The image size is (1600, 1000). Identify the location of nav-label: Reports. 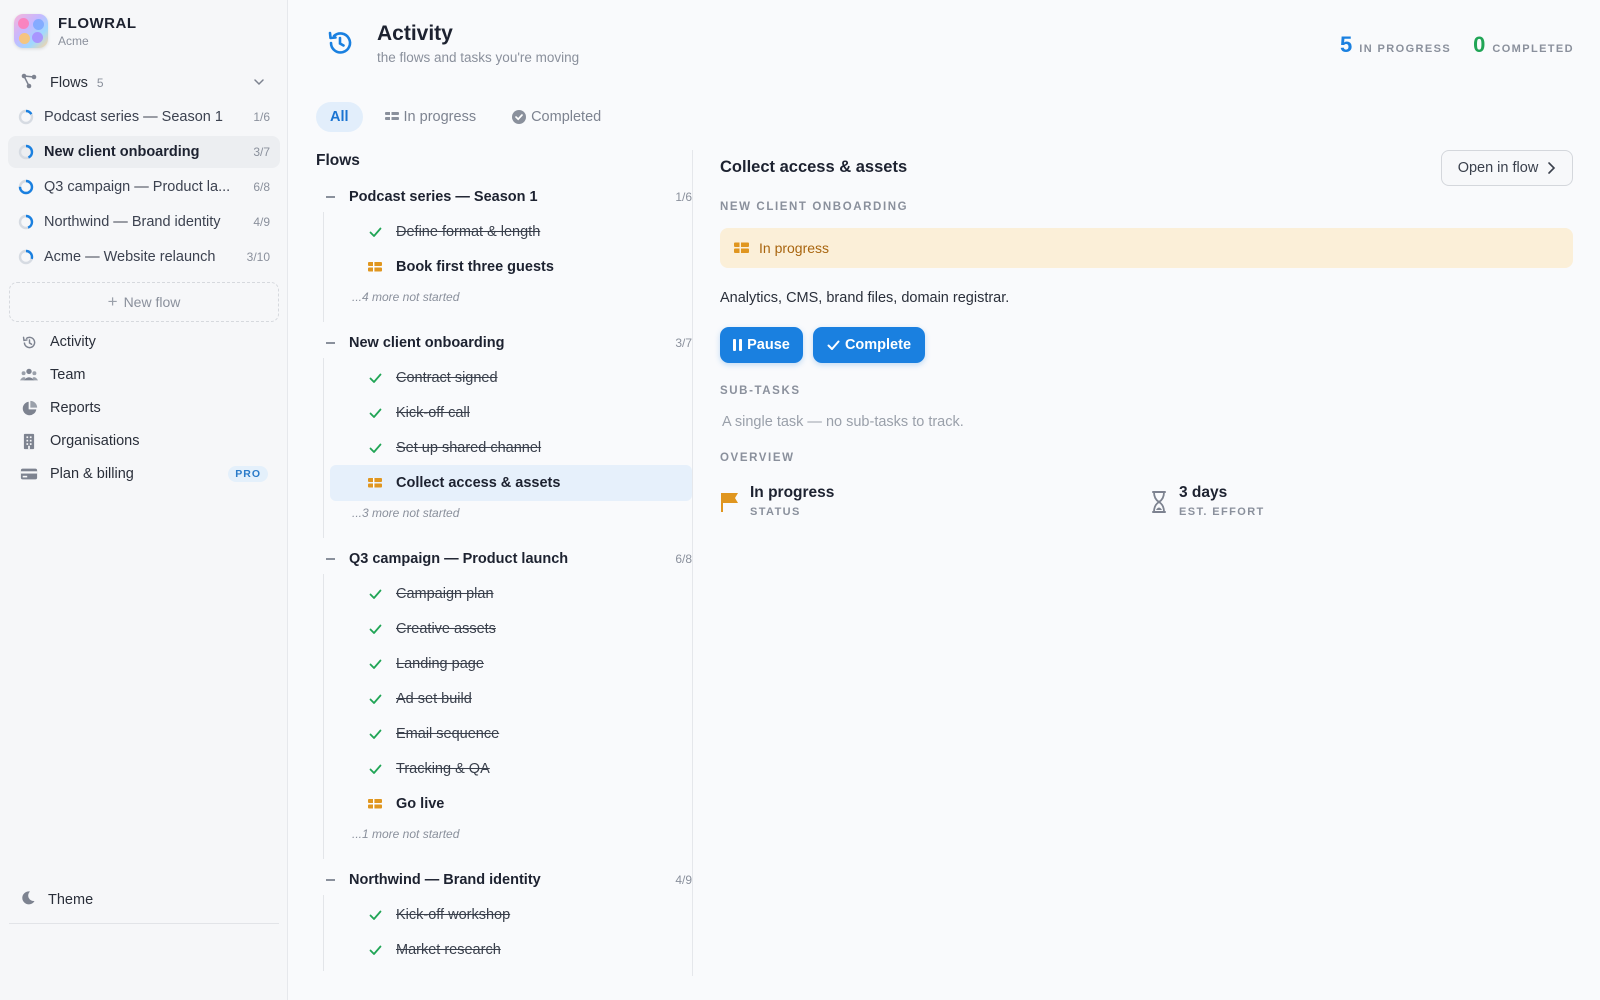
(75, 408).